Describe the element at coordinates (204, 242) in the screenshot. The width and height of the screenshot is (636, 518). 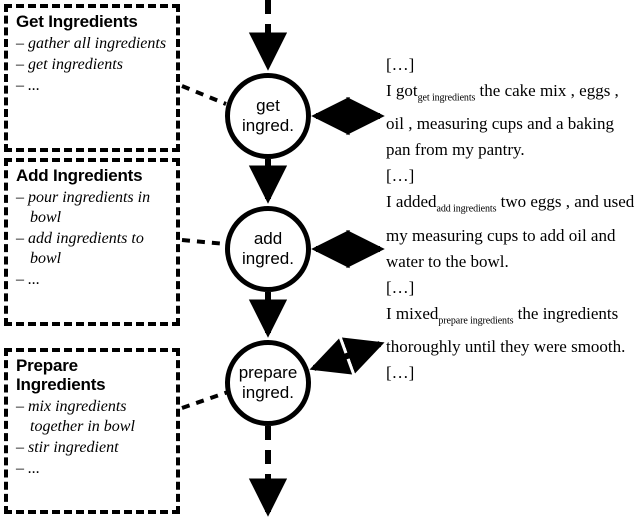
I see `schema-link-add` at that location.